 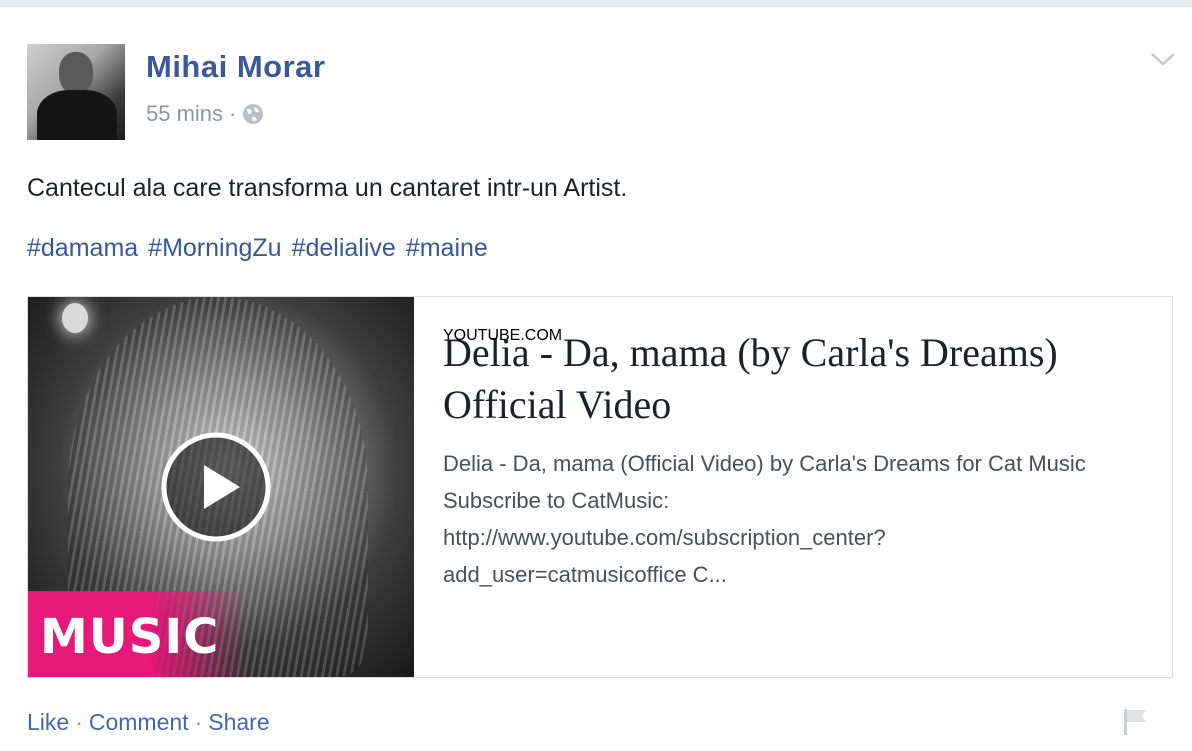 I want to click on share-button: Share, so click(x=238, y=722).